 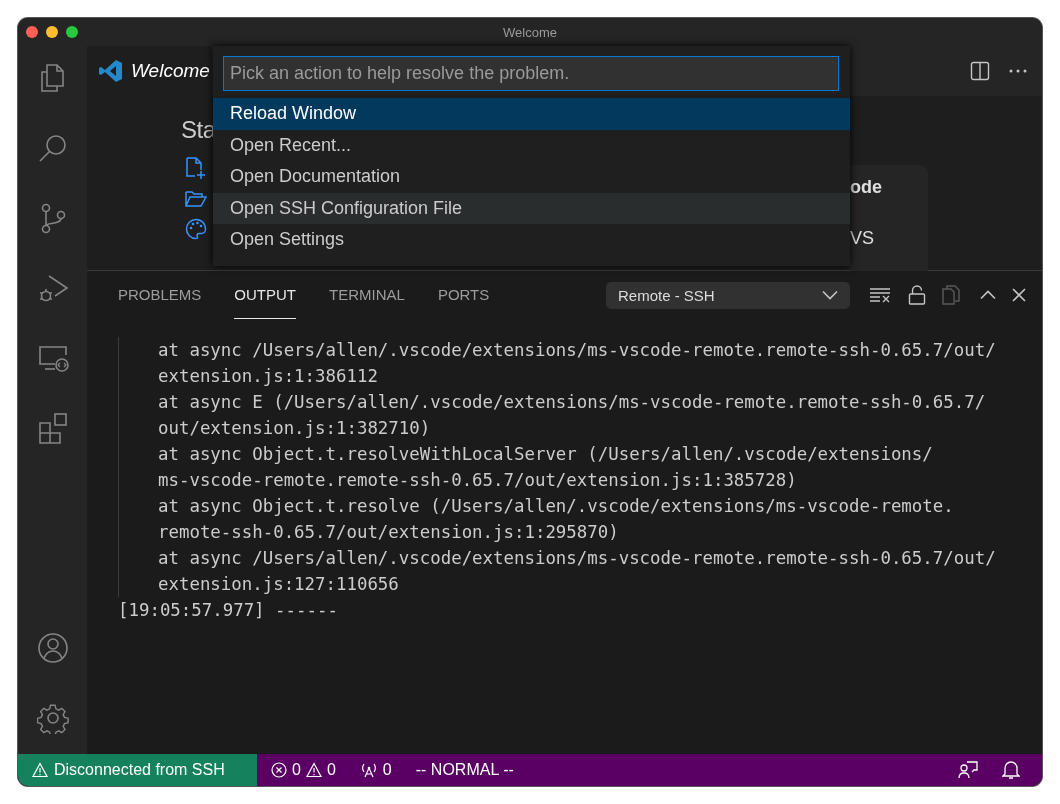 I want to click on output-line: ms-vscode-remote.remote-ssh-0.65.7/out/extension.js:1:385728), so click(x=477, y=480).